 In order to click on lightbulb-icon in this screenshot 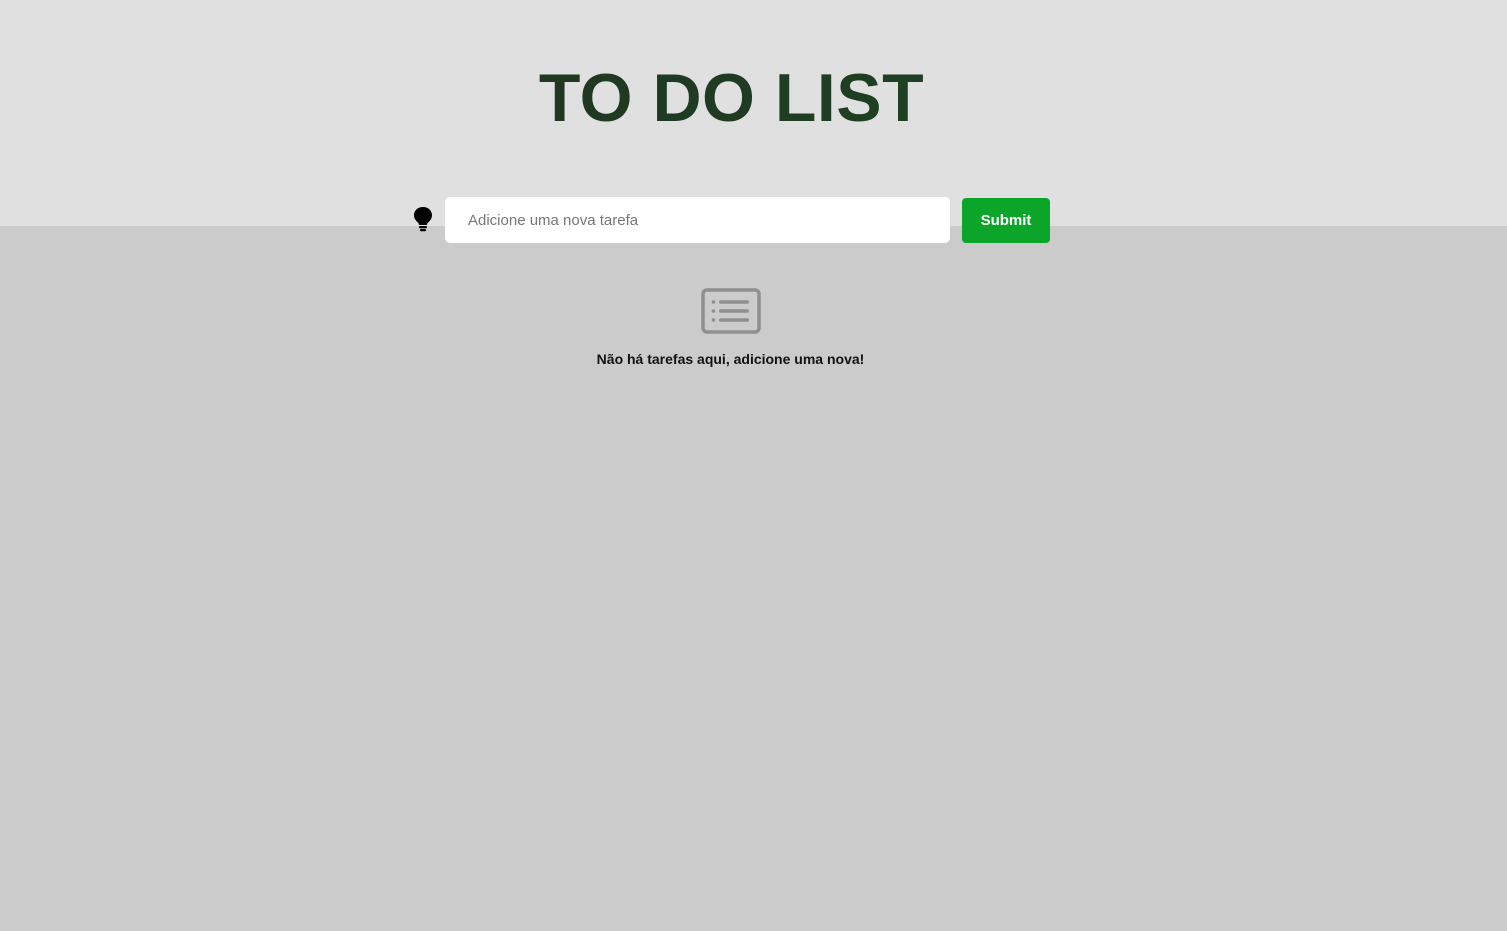, I will do `click(423, 219)`.